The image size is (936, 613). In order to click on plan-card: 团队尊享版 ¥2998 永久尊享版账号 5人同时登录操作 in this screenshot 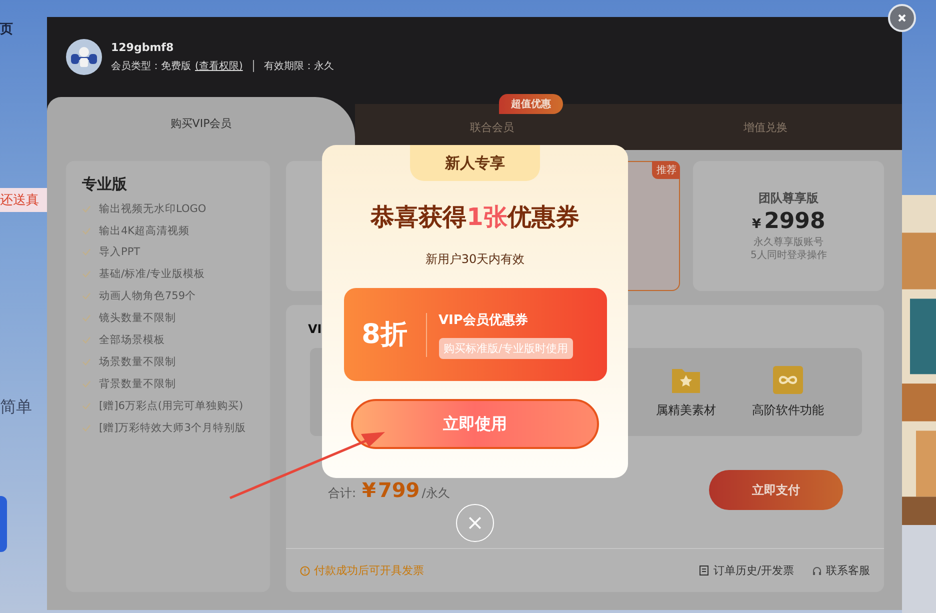, I will do `click(788, 226)`.